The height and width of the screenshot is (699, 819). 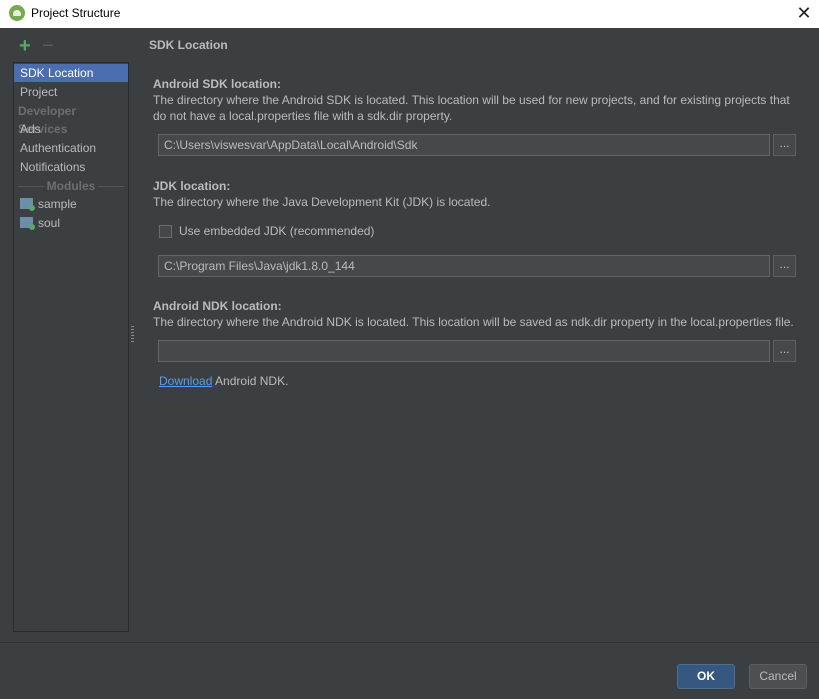 What do you see at coordinates (17, 13) in the screenshot?
I see `android-studio-icon` at bounding box center [17, 13].